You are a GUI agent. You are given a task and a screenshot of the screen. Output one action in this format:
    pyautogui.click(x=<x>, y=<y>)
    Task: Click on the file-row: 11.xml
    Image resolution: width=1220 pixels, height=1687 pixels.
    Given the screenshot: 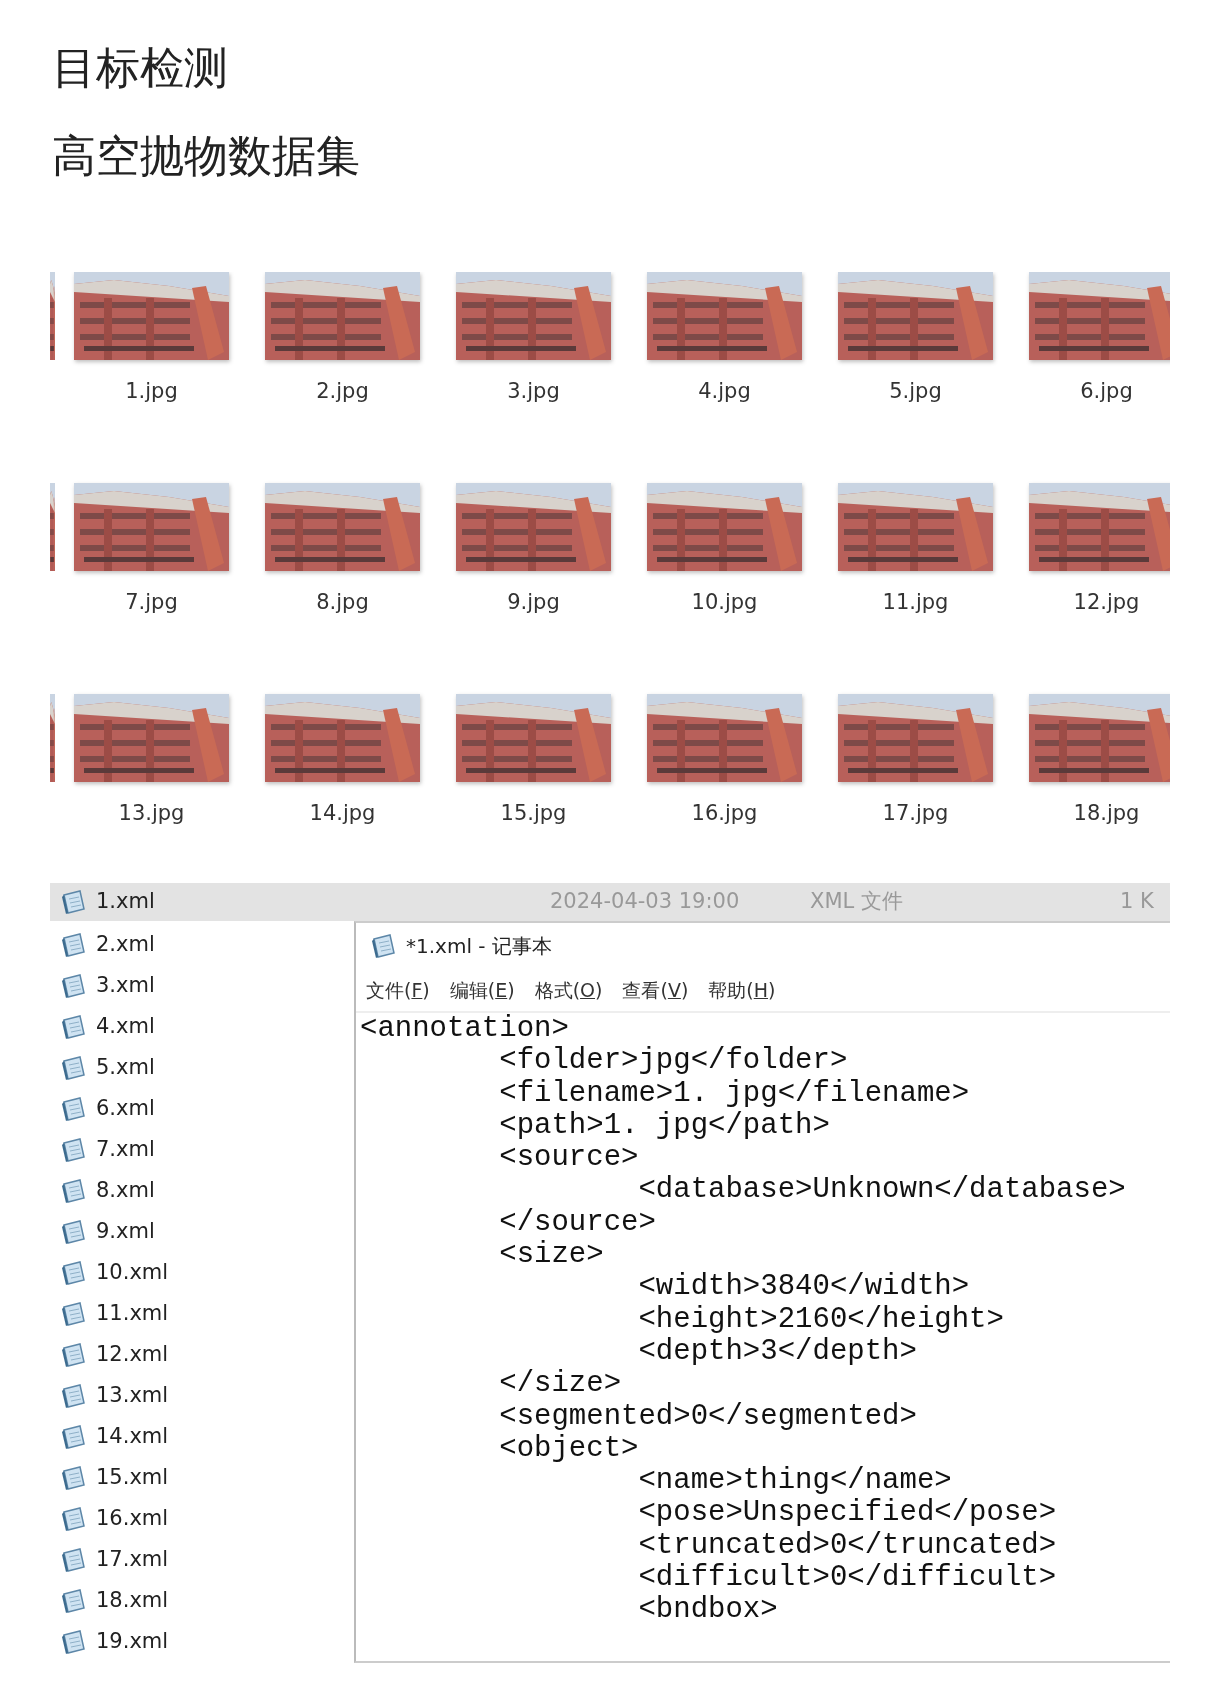 What is the action you would take?
    pyautogui.click(x=202, y=1313)
    